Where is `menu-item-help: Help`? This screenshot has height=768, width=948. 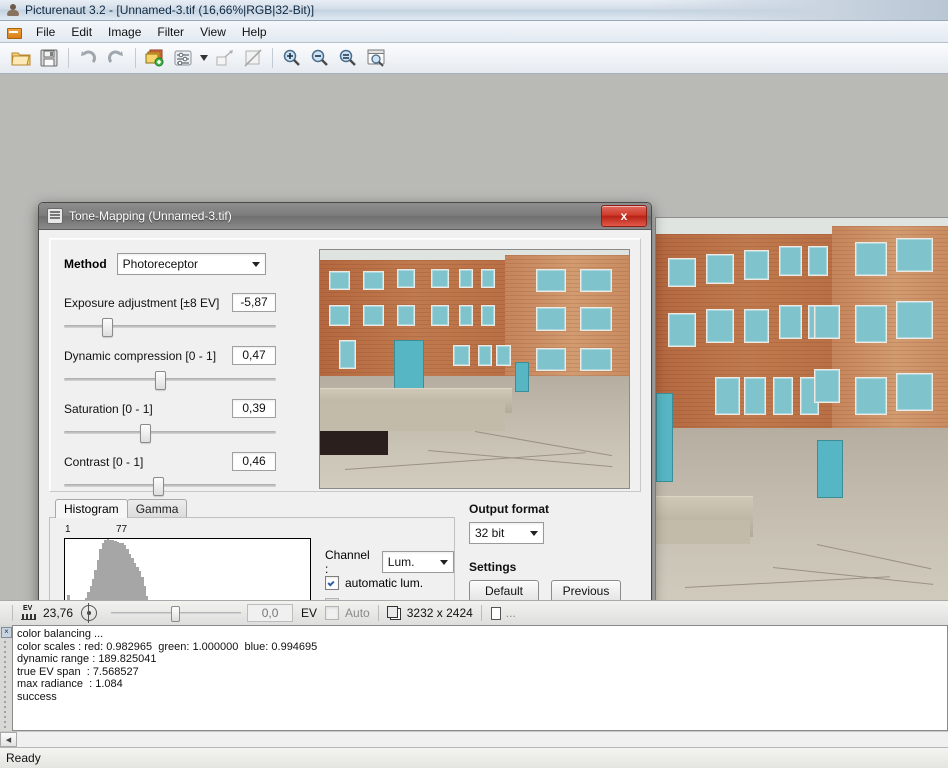 menu-item-help: Help is located at coordinates (254, 32).